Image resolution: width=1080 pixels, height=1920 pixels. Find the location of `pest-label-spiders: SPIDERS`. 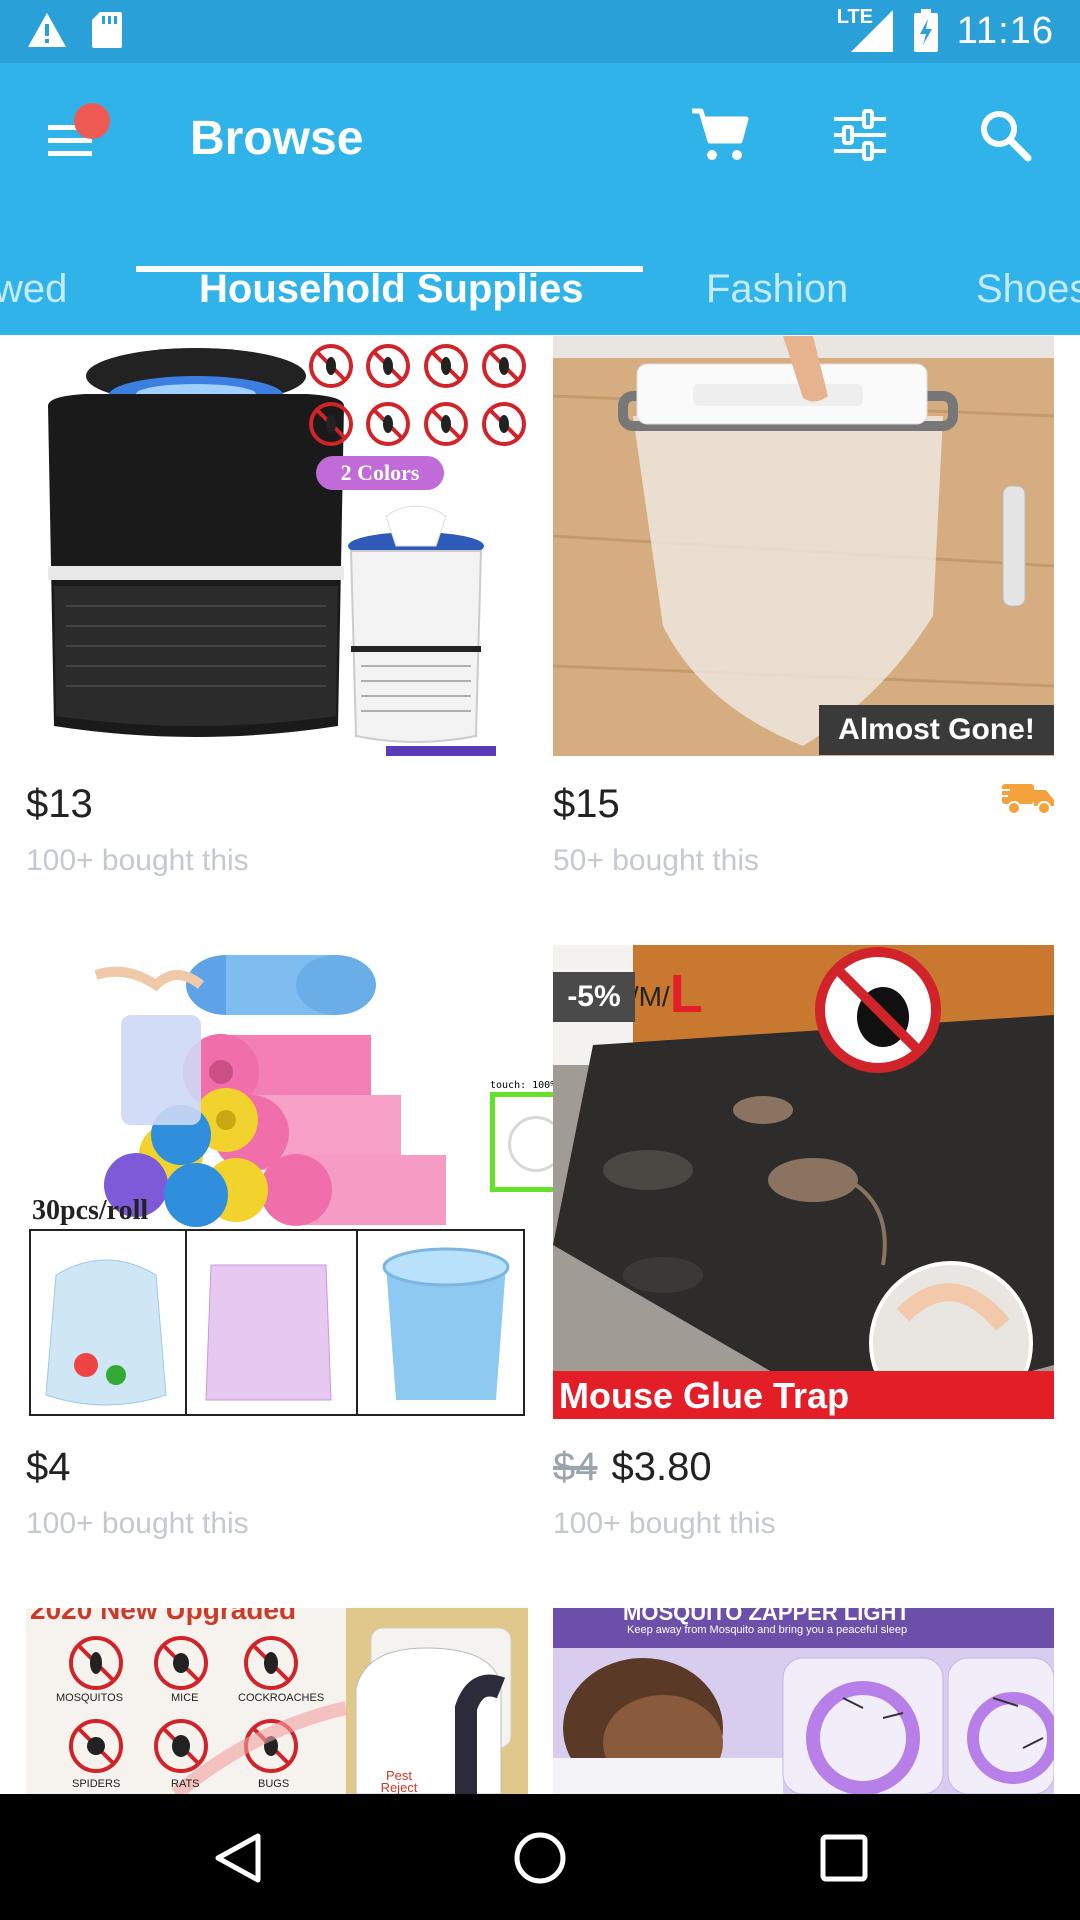

pest-label-spiders: SPIDERS is located at coordinates (96, 1784).